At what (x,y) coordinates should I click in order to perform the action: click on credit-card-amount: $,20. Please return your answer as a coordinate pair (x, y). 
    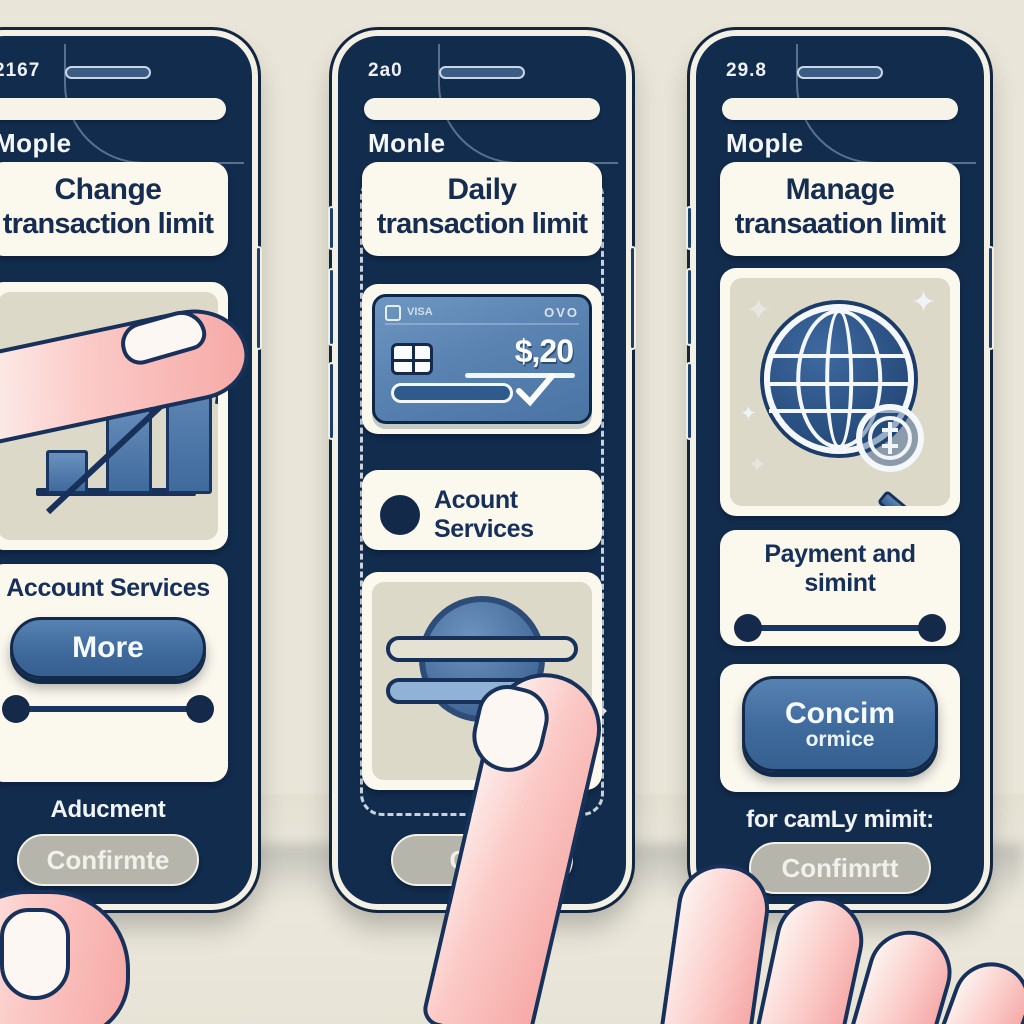
    Looking at the image, I should click on (544, 351).